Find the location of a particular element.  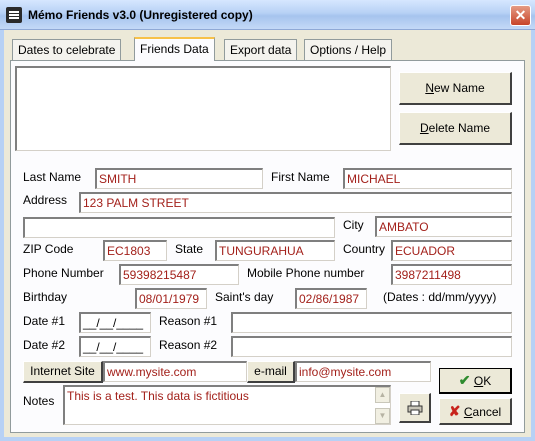

email-field: info@mysite.com is located at coordinates (363, 371).